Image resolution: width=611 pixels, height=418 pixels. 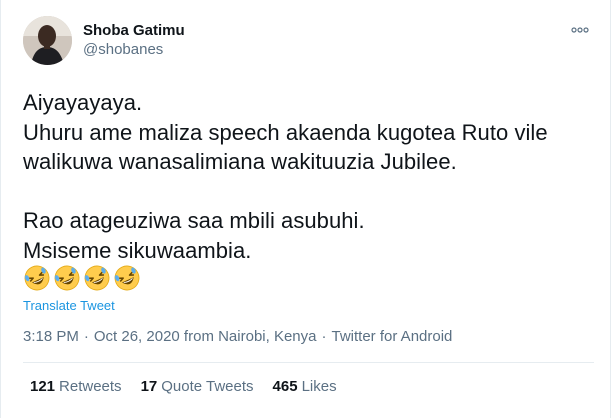 I want to click on emoji-row, so click(x=82, y=278).